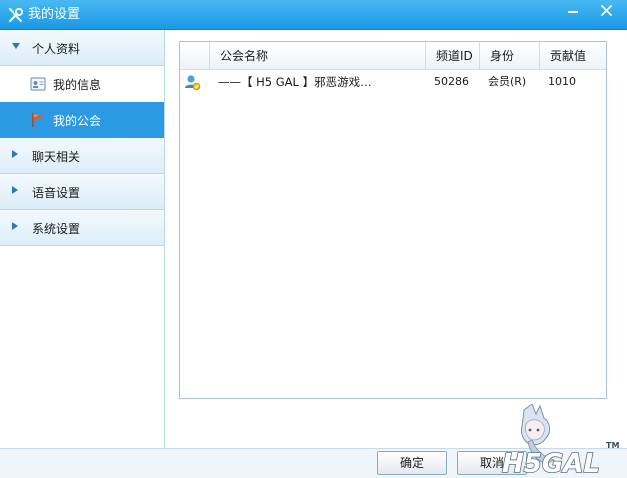  What do you see at coordinates (56, 229) in the screenshot?
I see `sidebar-section-label: 系统设置` at bounding box center [56, 229].